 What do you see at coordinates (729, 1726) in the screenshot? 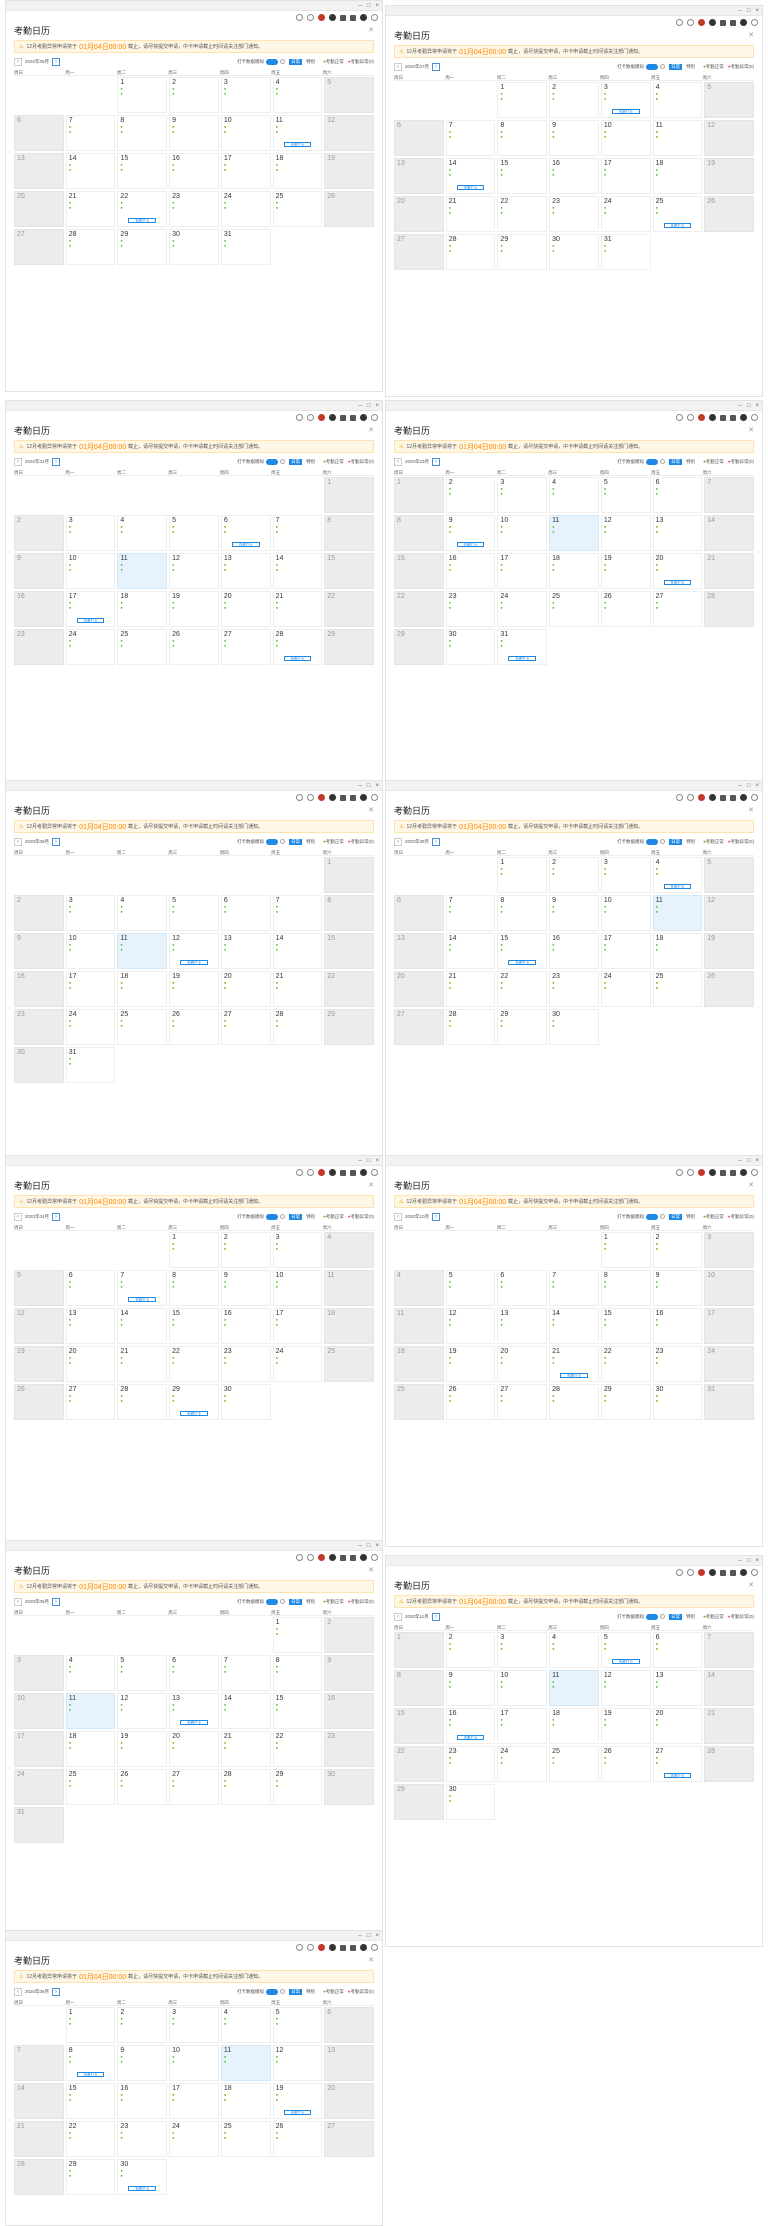
I see `day-cell: 21` at bounding box center [729, 1726].